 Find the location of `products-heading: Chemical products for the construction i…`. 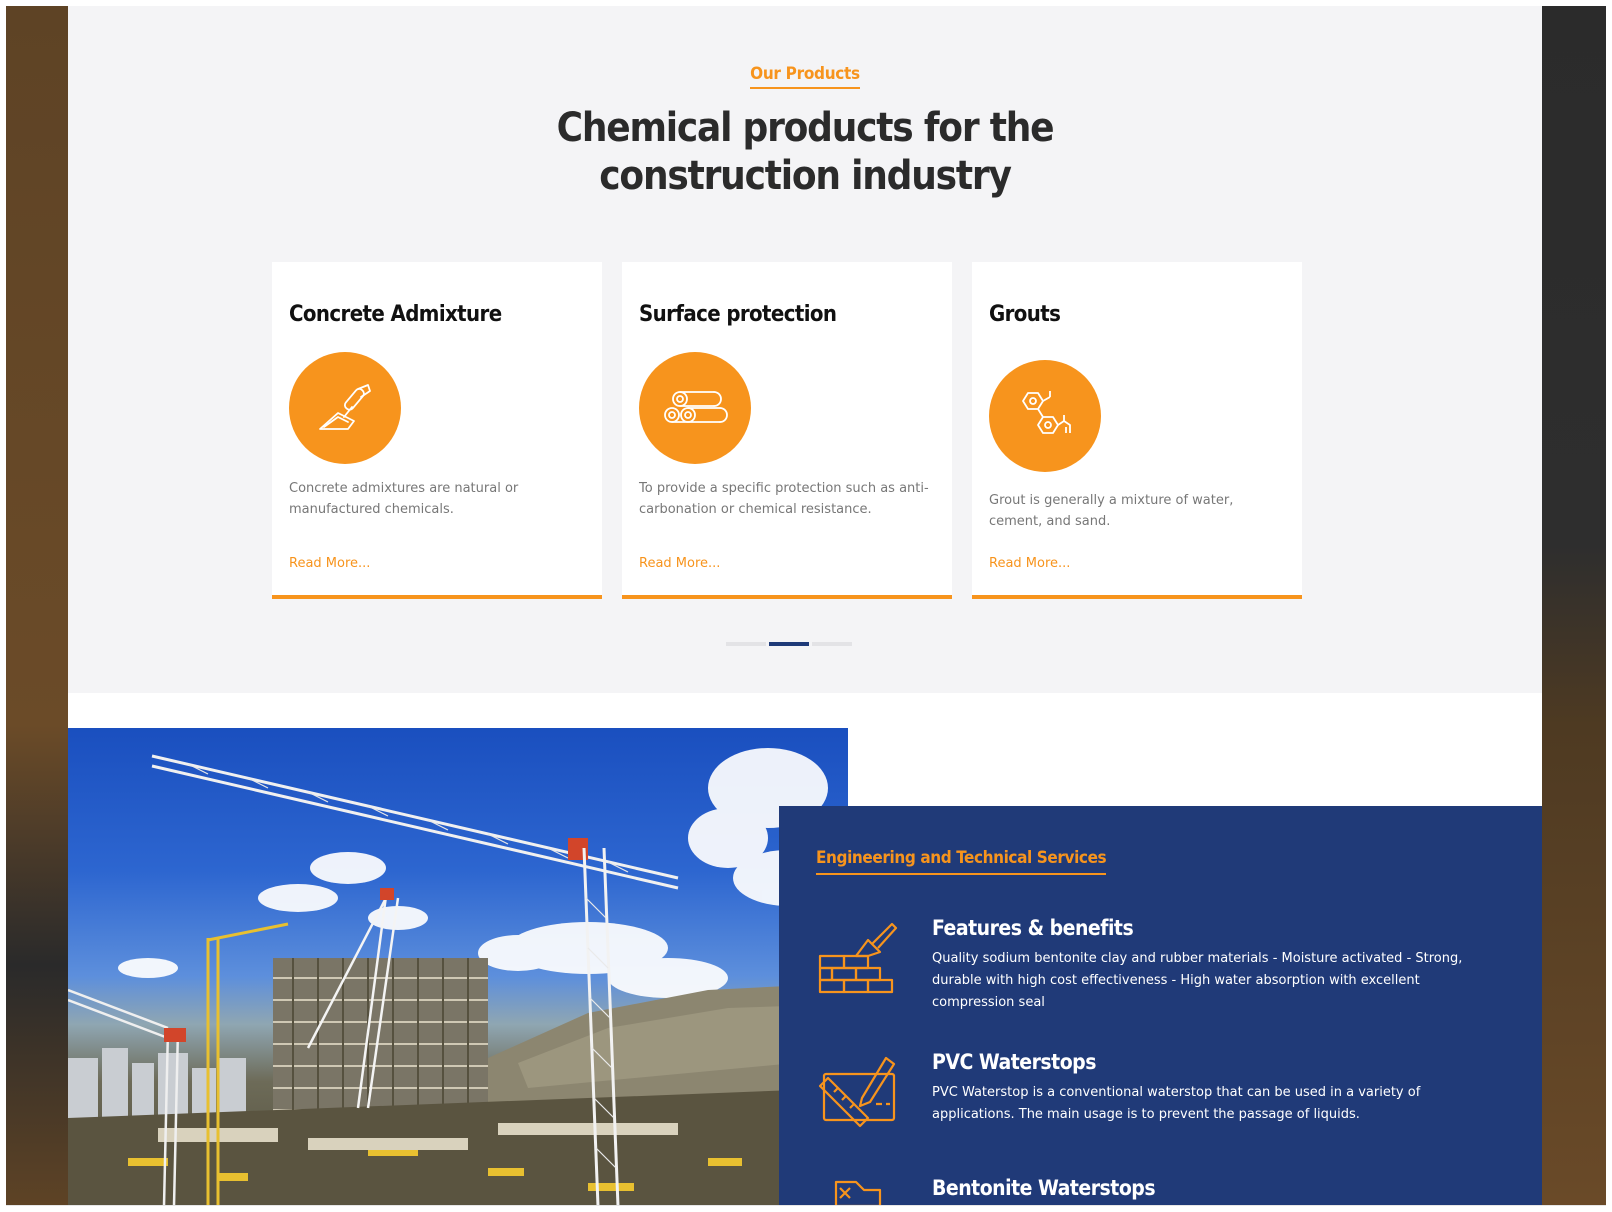

products-heading: Chemical products for the construction i… is located at coordinates (805, 152).